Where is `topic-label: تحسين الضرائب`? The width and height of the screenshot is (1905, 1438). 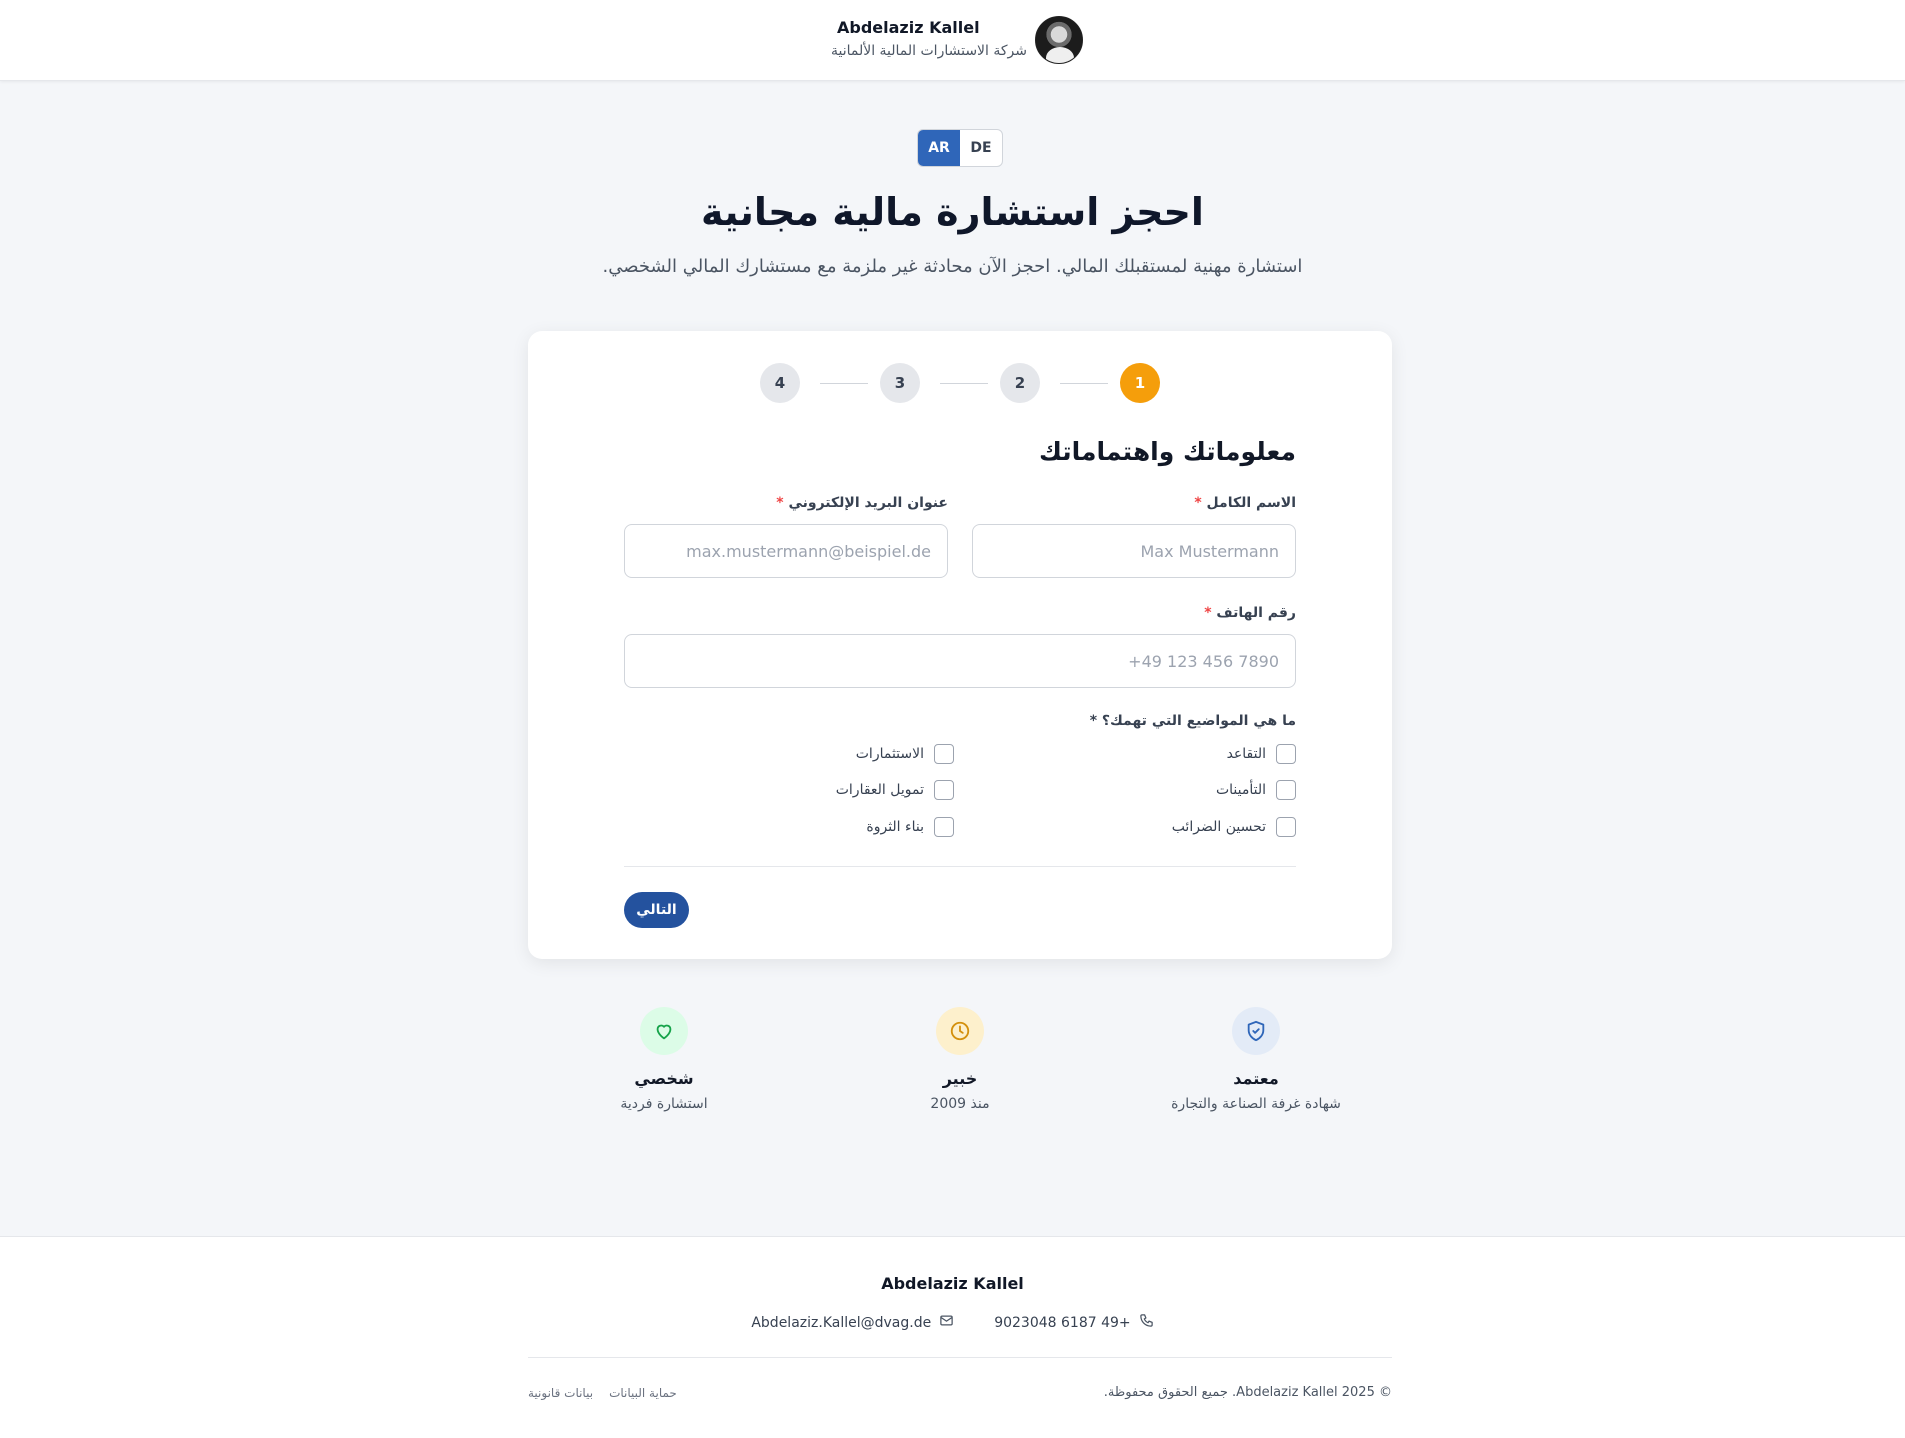
topic-label: تحسين الضرائب is located at coordinates (1218, 827).